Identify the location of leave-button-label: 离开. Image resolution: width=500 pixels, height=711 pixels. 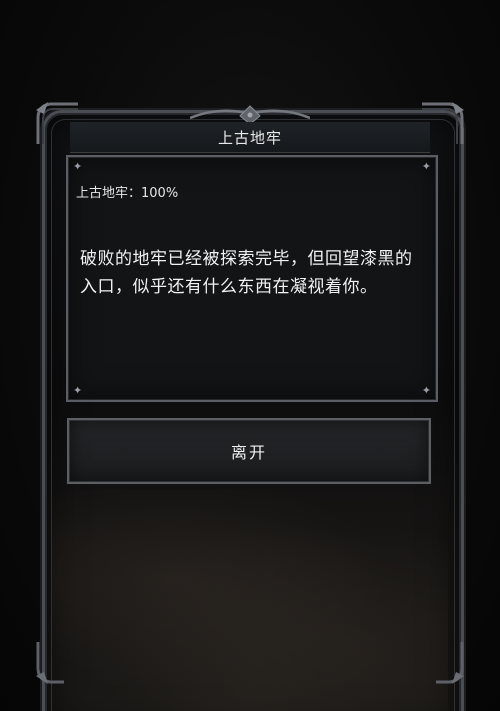
(248, 452).